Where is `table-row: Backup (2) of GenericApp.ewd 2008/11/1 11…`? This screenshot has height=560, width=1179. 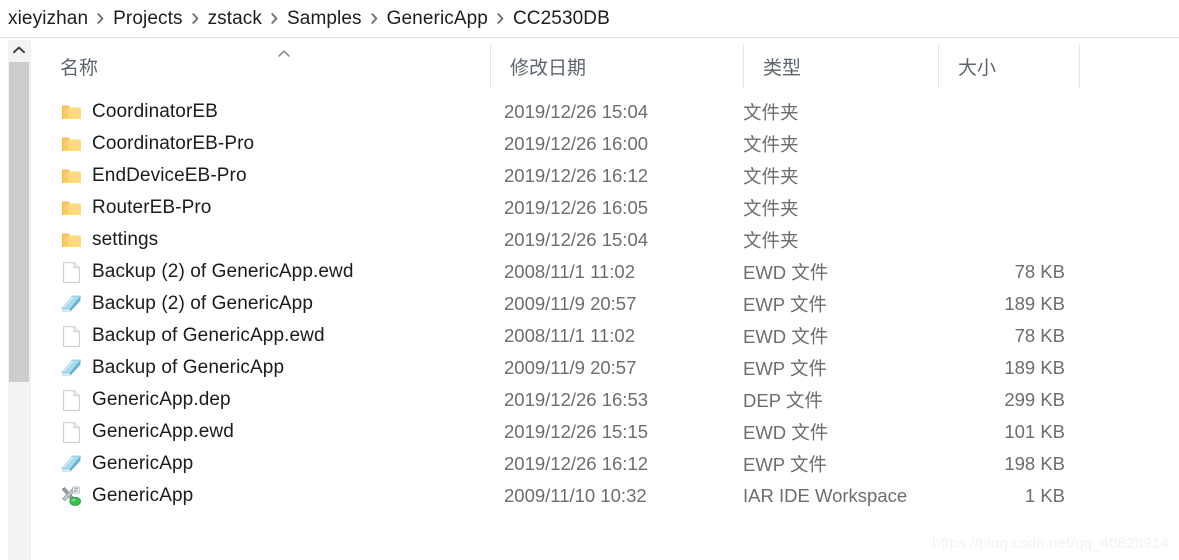 table-row: Backup (2) of GenericApp.ewd 2008/11/1 11… is located at coordinates (556, 272).